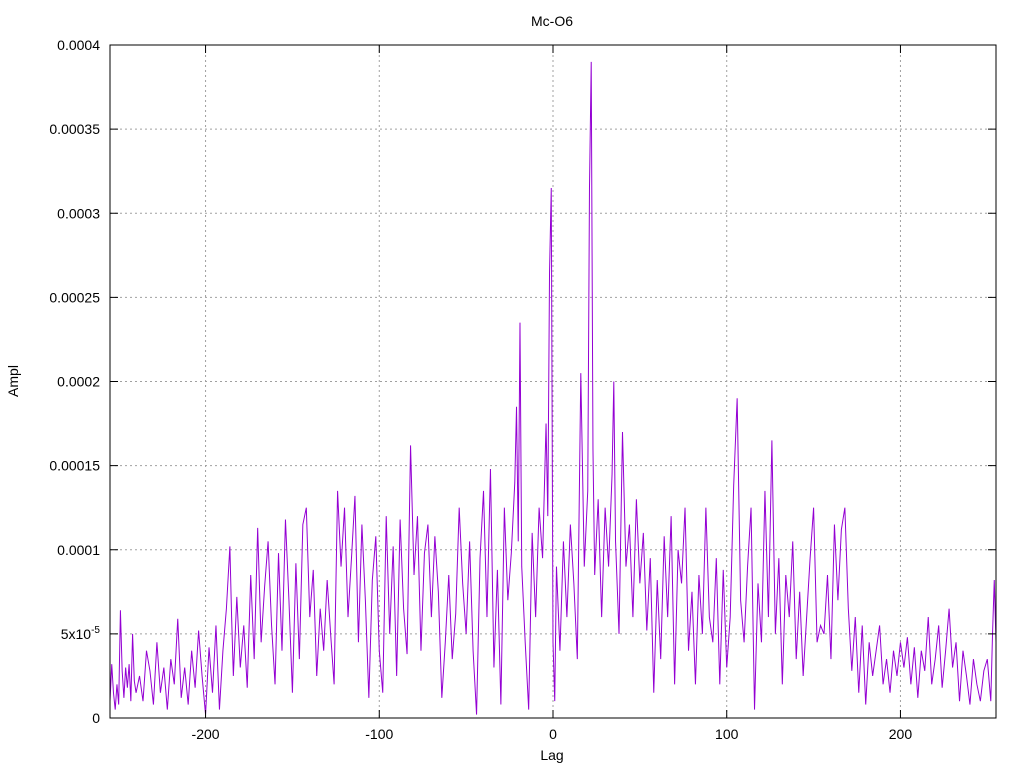  I want to click on y-axis-label: Ampl, so click(13, 381).